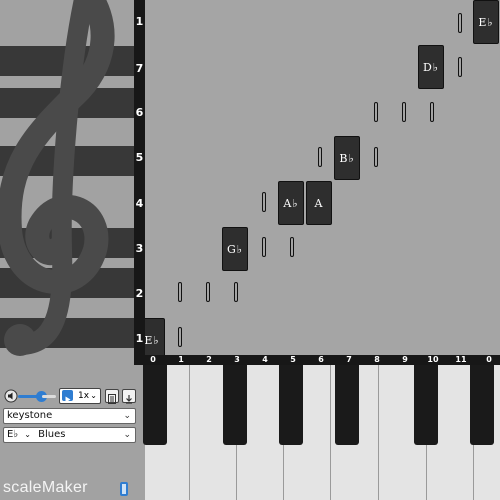  What do you see at coordinates (69, 435) in the screenshot?
I see `key-scale-select: E♭ ⌄ Blues ⌄` at bounding box center [69, 435].